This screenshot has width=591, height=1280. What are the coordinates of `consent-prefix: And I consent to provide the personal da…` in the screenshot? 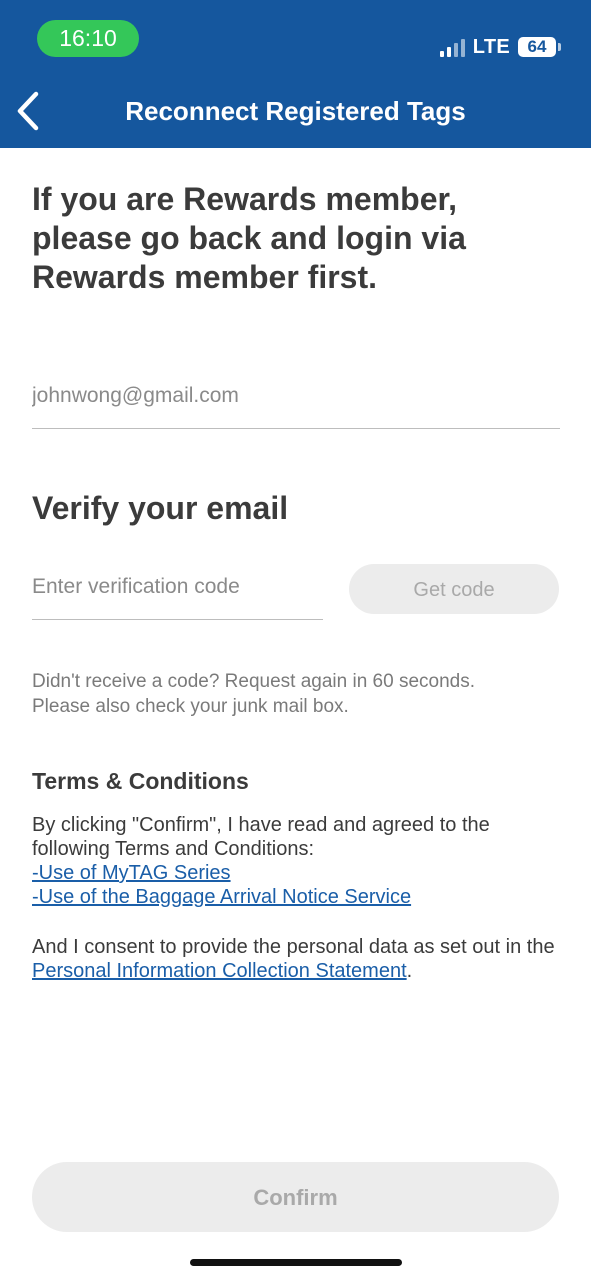 It's located at (293, 947).